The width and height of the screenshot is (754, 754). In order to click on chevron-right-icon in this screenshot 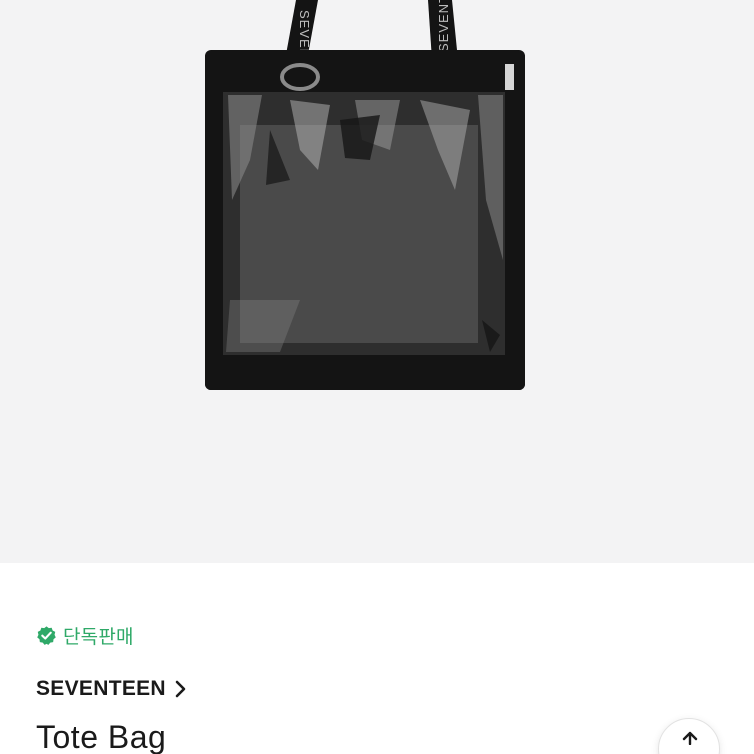, I will do `click(180, 689)`.